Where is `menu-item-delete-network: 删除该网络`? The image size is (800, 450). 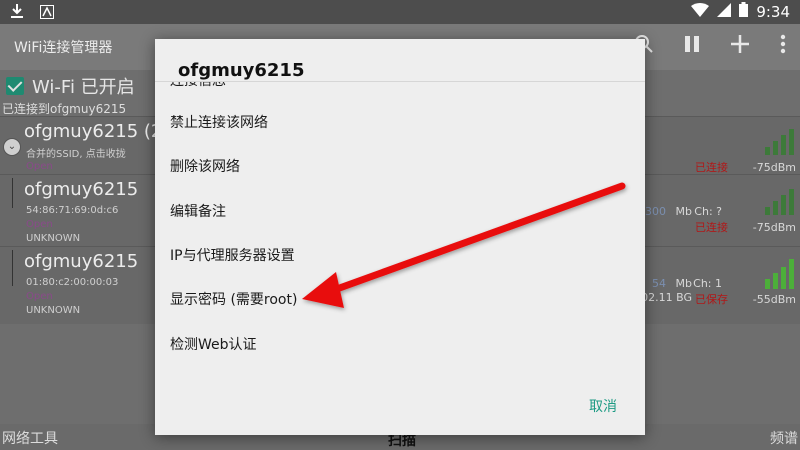 menu-item-delete-network: 删除该网络 is located at coordinates (400, 167).